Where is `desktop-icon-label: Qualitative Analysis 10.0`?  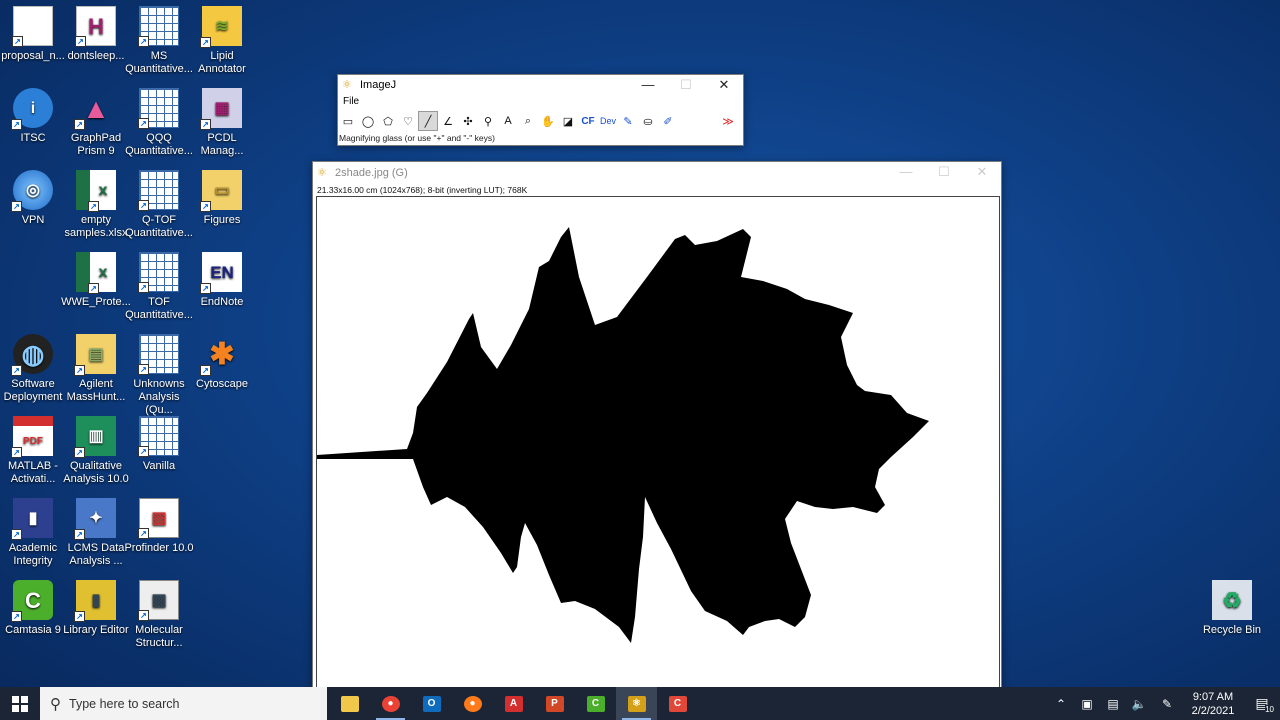 desktop-icon-label: Qualitative Analysis 10.0 is located at coordinates (96, 472).